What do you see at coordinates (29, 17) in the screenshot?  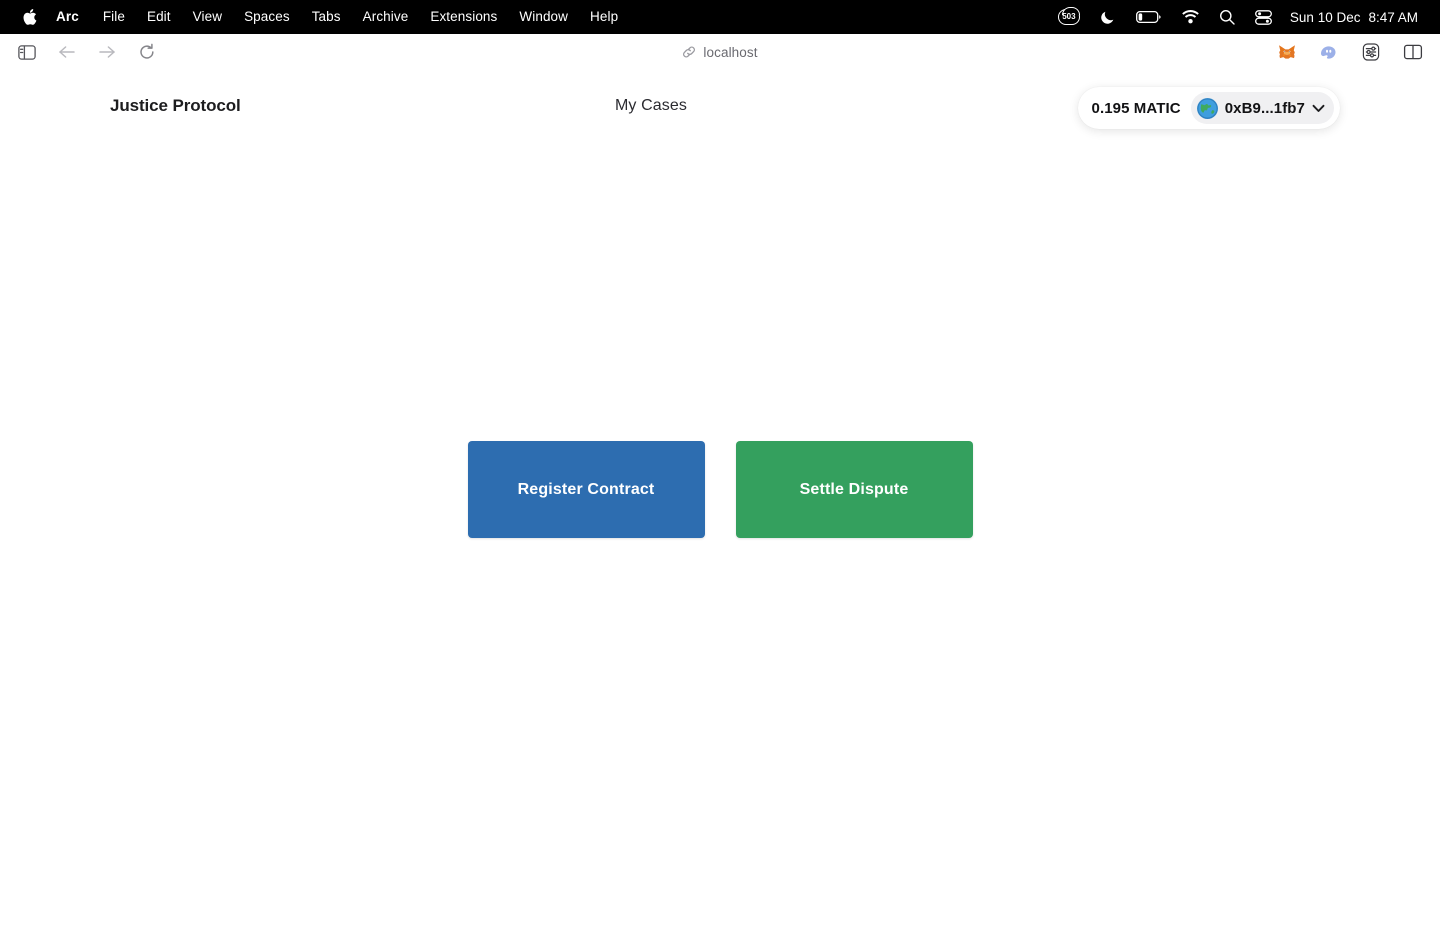 I see `apple-logo-icon` at bounding box center [29, 17].